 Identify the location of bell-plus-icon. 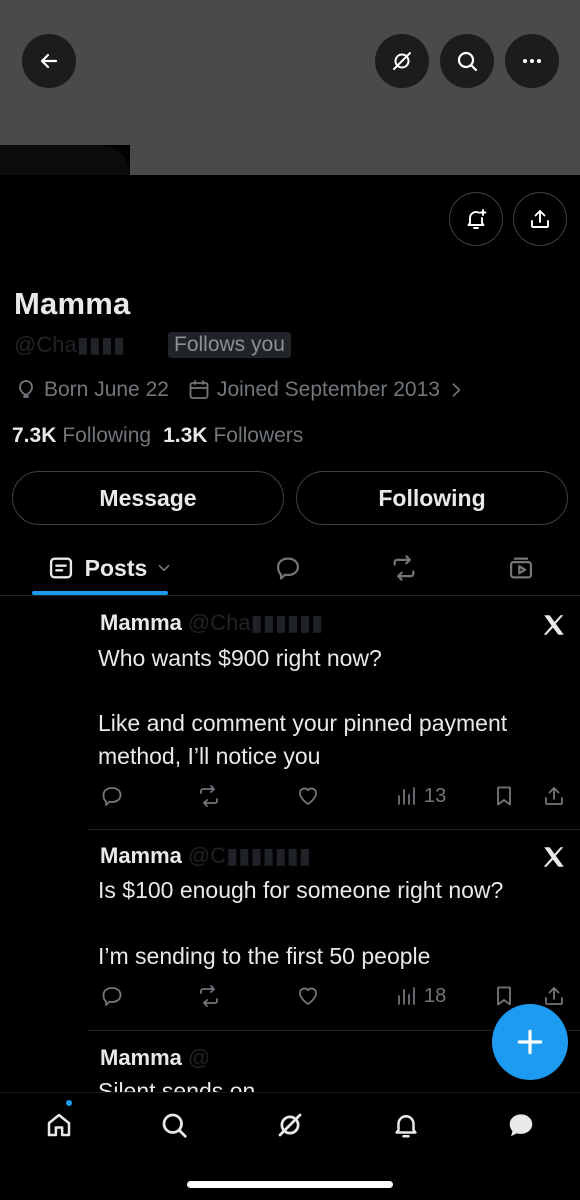
(477, 219).